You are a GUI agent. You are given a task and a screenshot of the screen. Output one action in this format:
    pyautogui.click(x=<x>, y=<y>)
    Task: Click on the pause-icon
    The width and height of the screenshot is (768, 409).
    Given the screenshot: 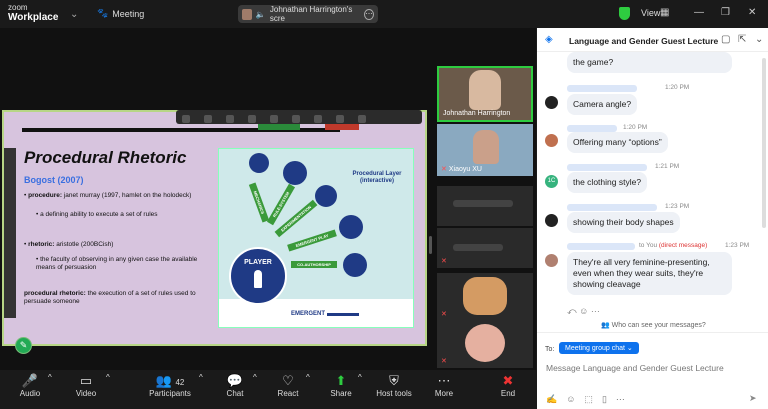 What is the action you would take?
    pyautogui.click(x=296, y=119)
    